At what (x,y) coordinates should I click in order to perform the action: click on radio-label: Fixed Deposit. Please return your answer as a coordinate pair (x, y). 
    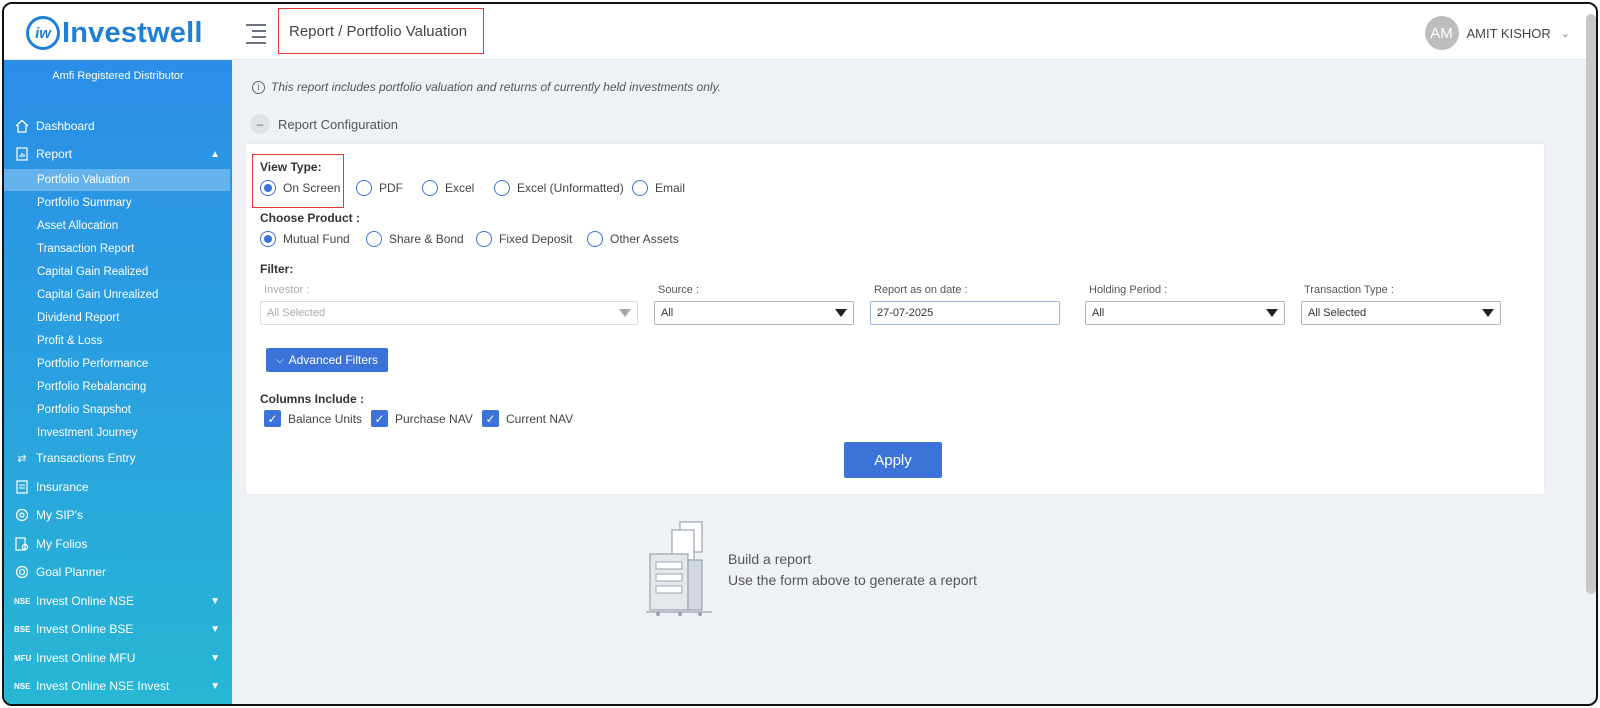
    Looking at the image, I should click on (536, 239).